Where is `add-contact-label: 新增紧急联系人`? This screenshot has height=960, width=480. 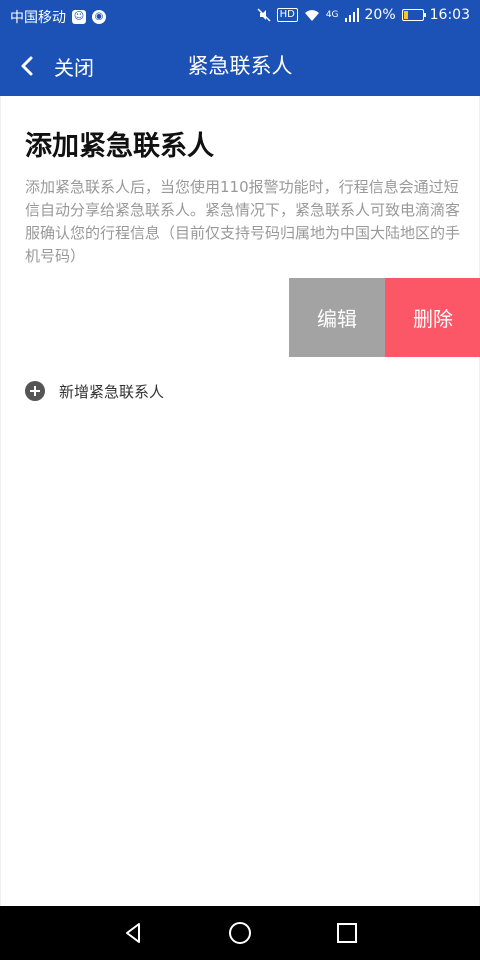
add-contact-label: 新增紧急联系人 is located at coordinates (112, 391).